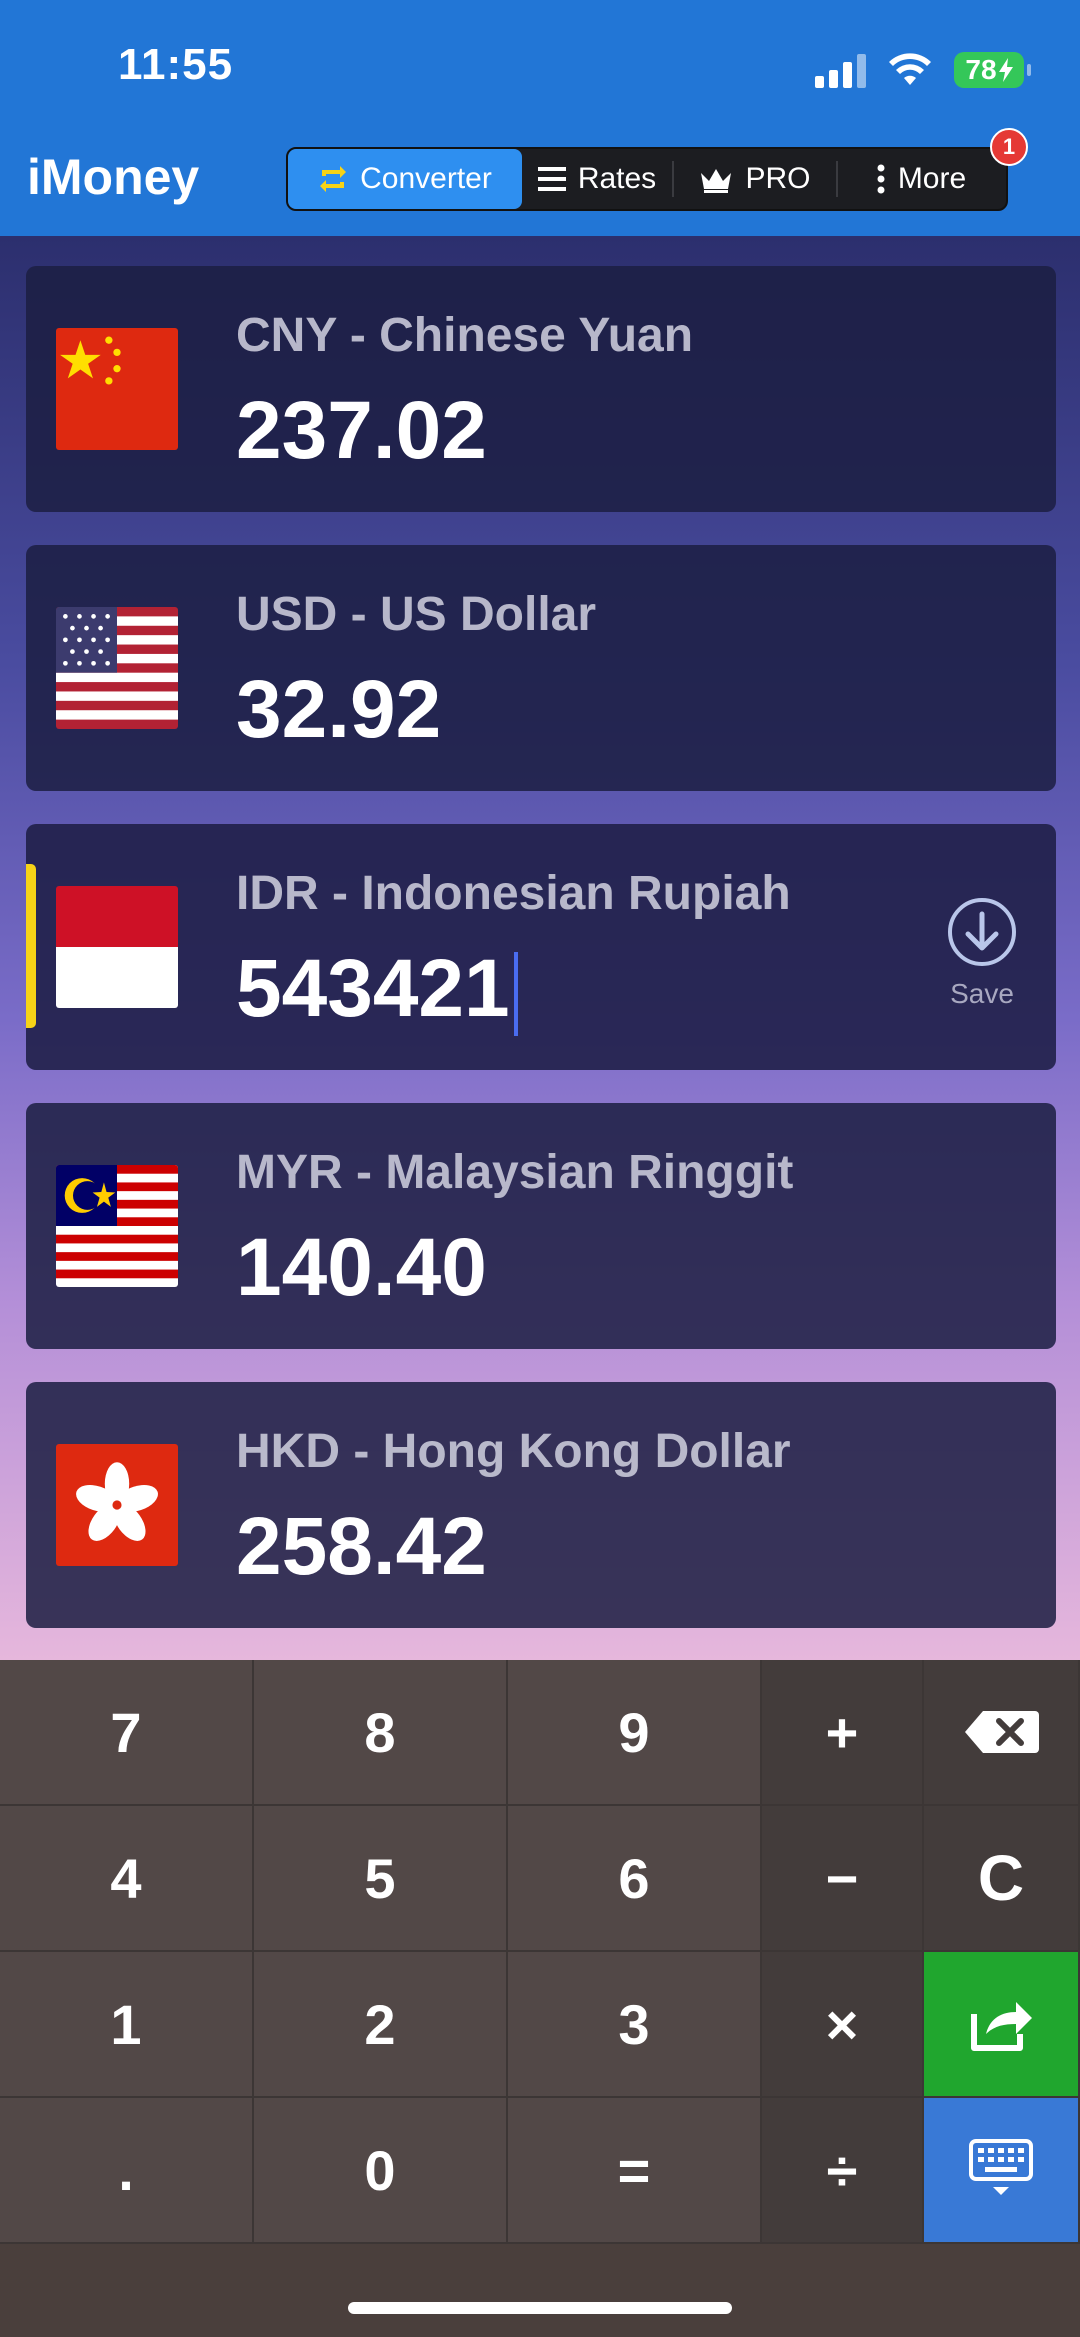  I want to click on selected-indicator, so click(31, 946).